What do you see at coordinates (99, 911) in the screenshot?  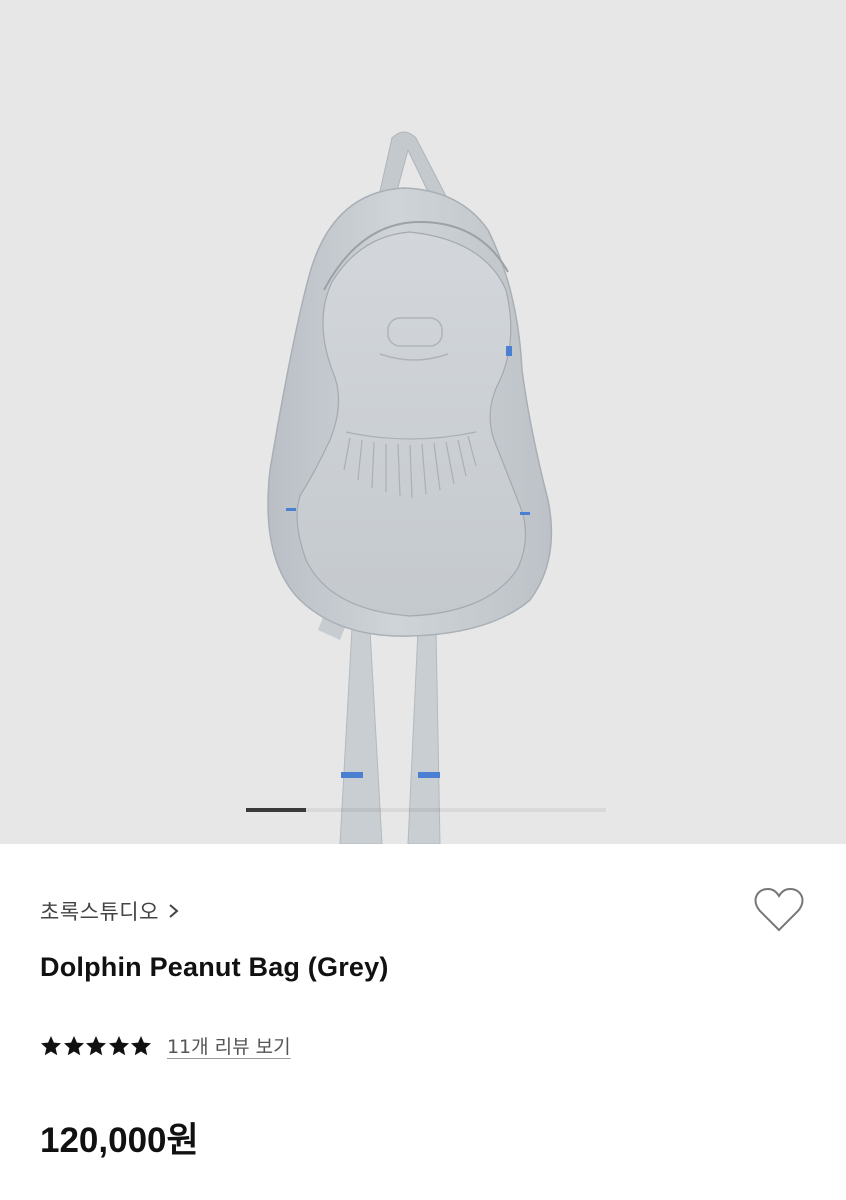 I see `brand-name: 초록스튜디오` at bounding box center [99, 911].